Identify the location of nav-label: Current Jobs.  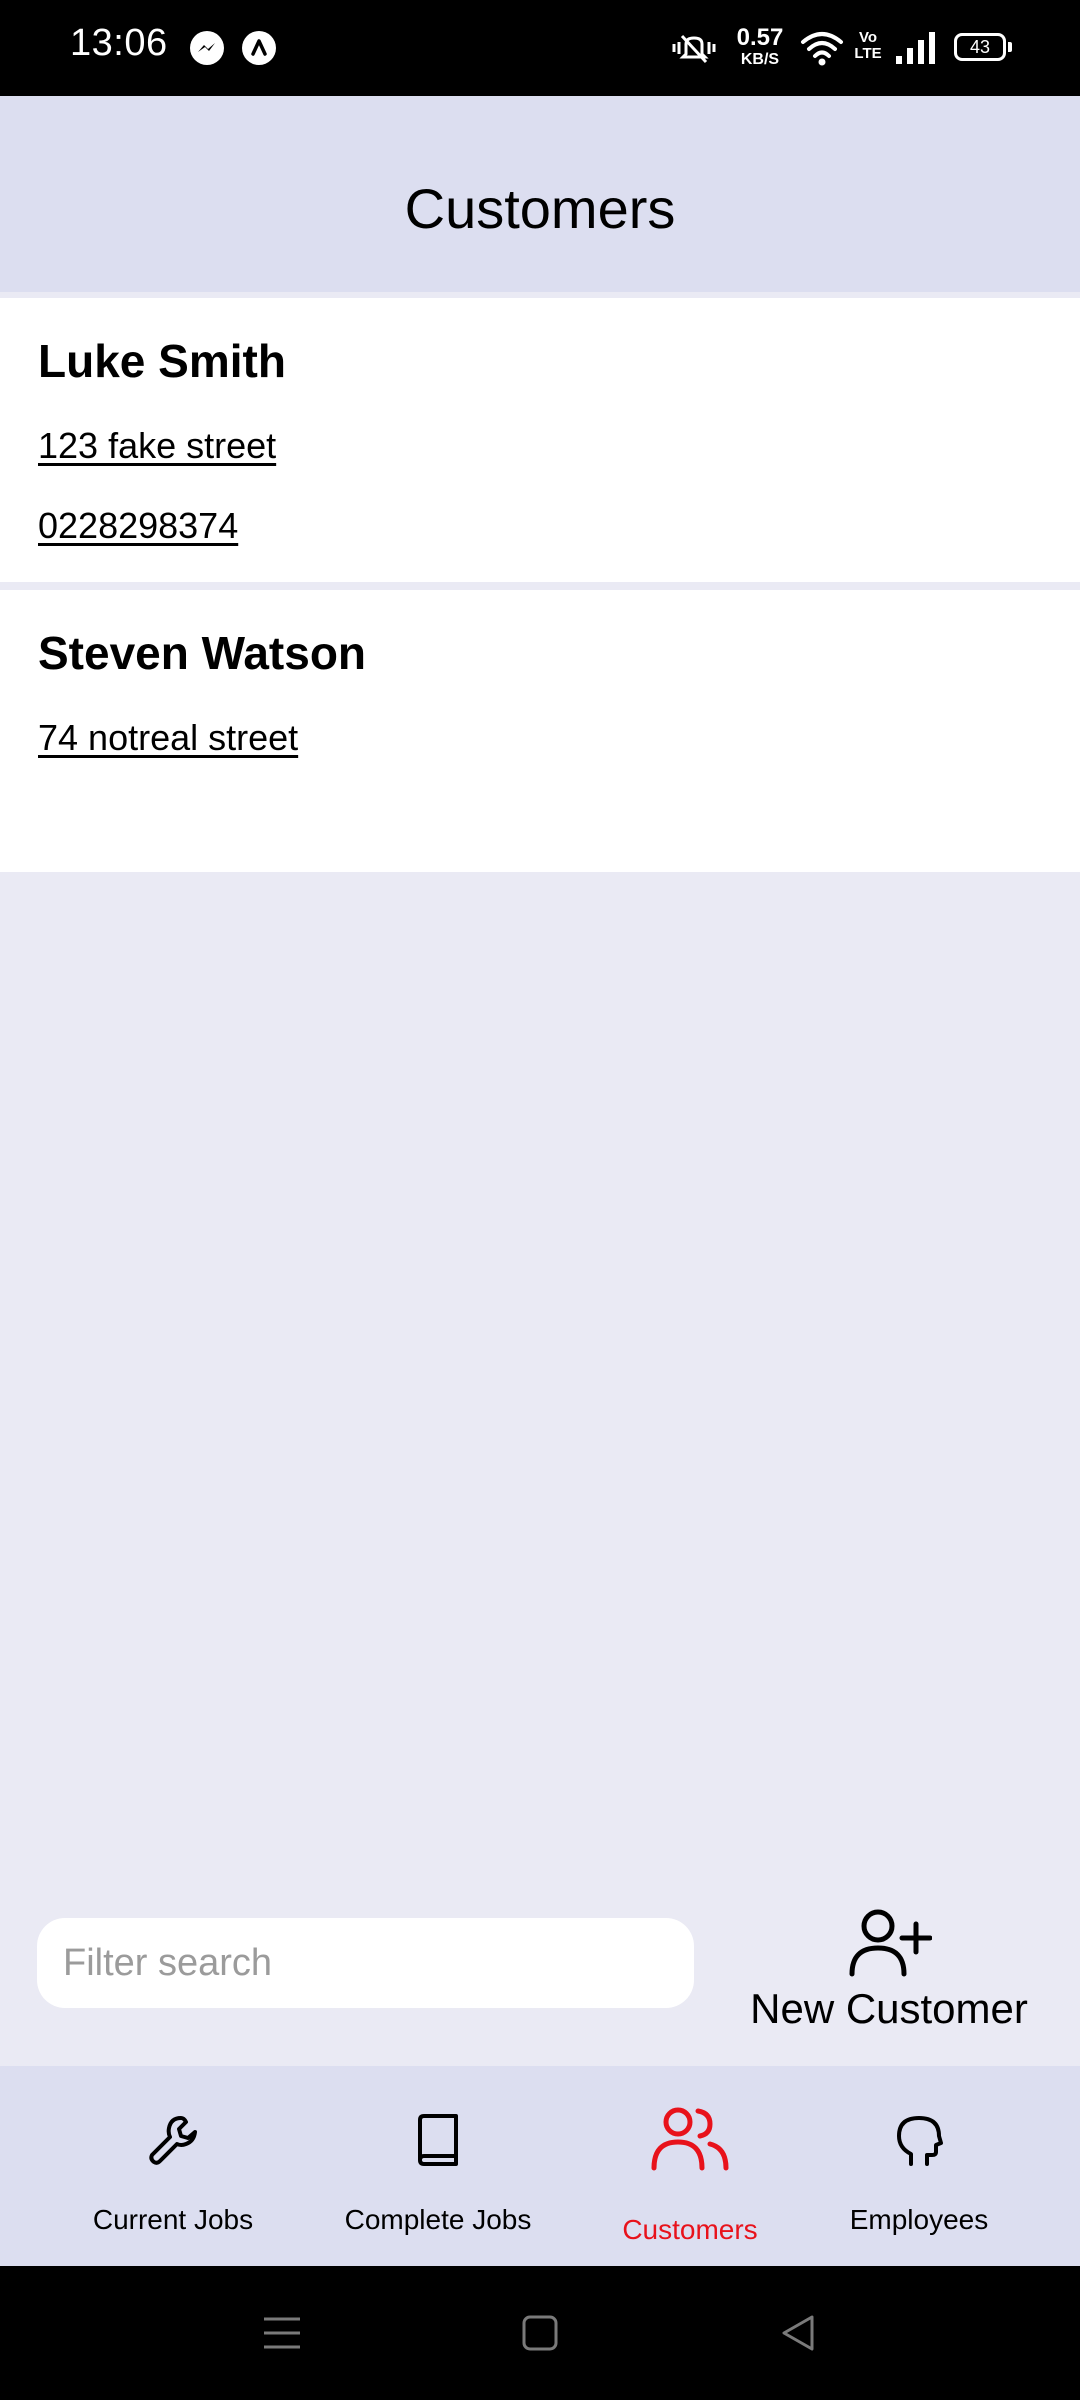
(173, 2219).